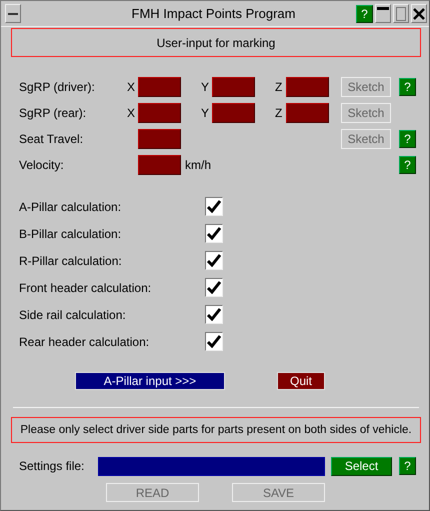 The height and width of the screenshot is (511, 430). I want to click on field-label: SgRP (rear):, so click(53, 113).